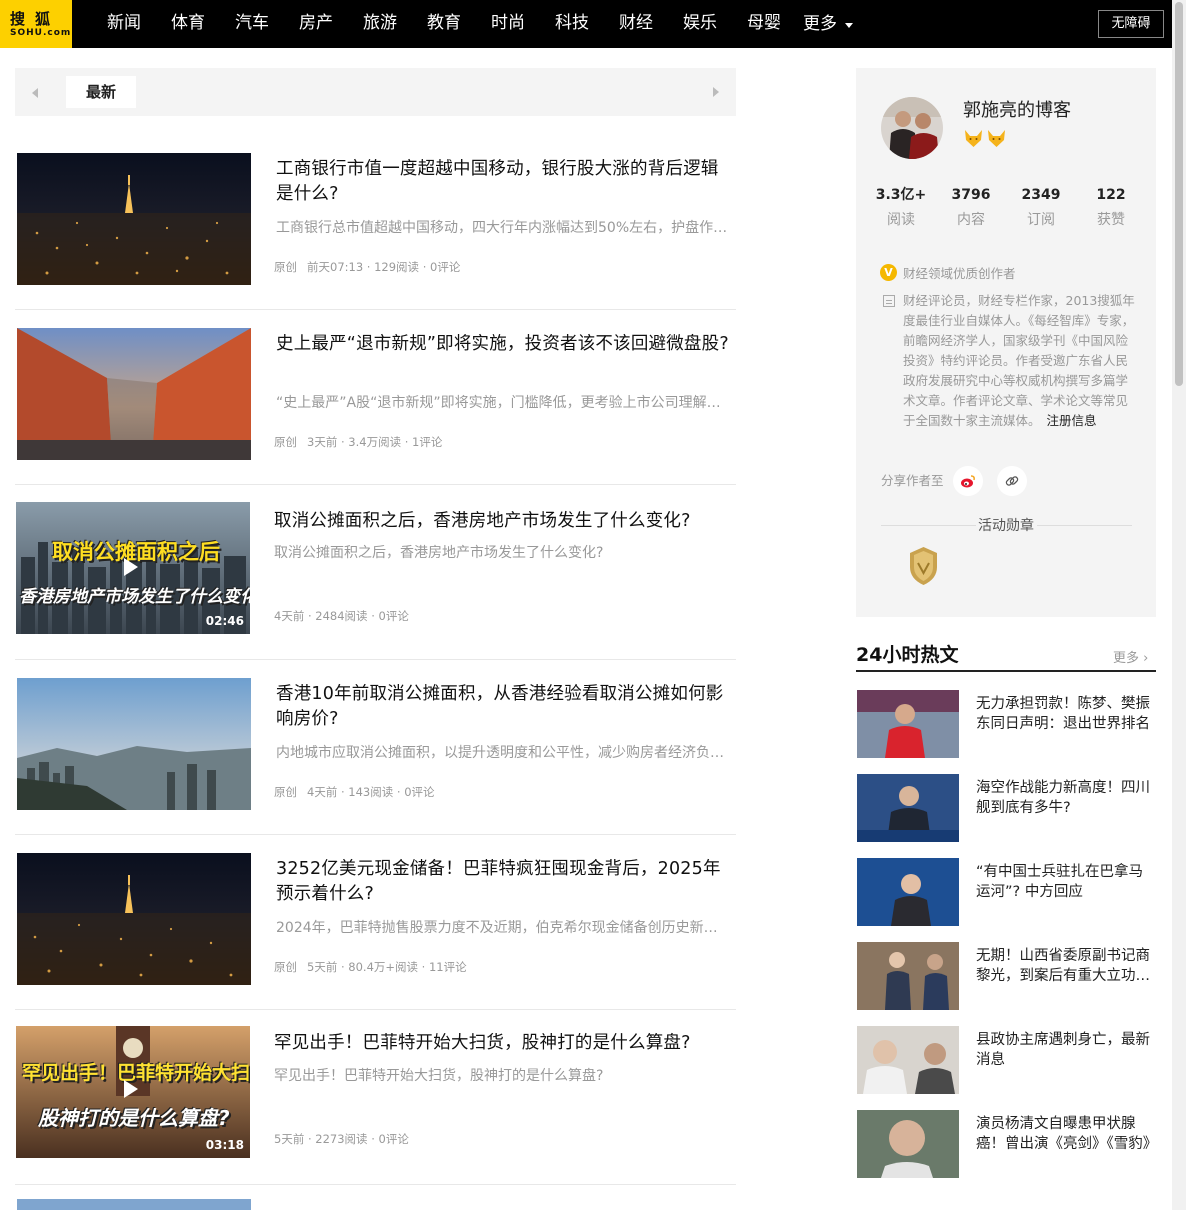 The image size is (1186, 1210). Describe the element at coordinates (1066, 1134) in the screenshot. I see `hot-article-title: 演员杨清文自曝患甲状腺癌！曾出演《亮剑》《雪豹》` at that location.